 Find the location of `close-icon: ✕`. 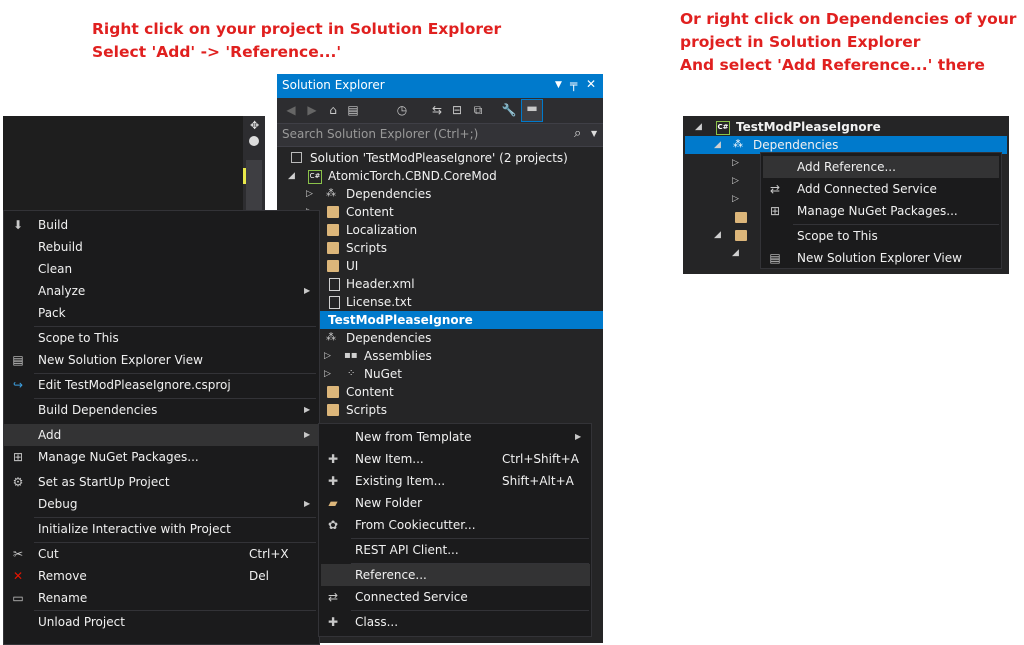

close-icon: ✕ is located at coordinates (591, 84).